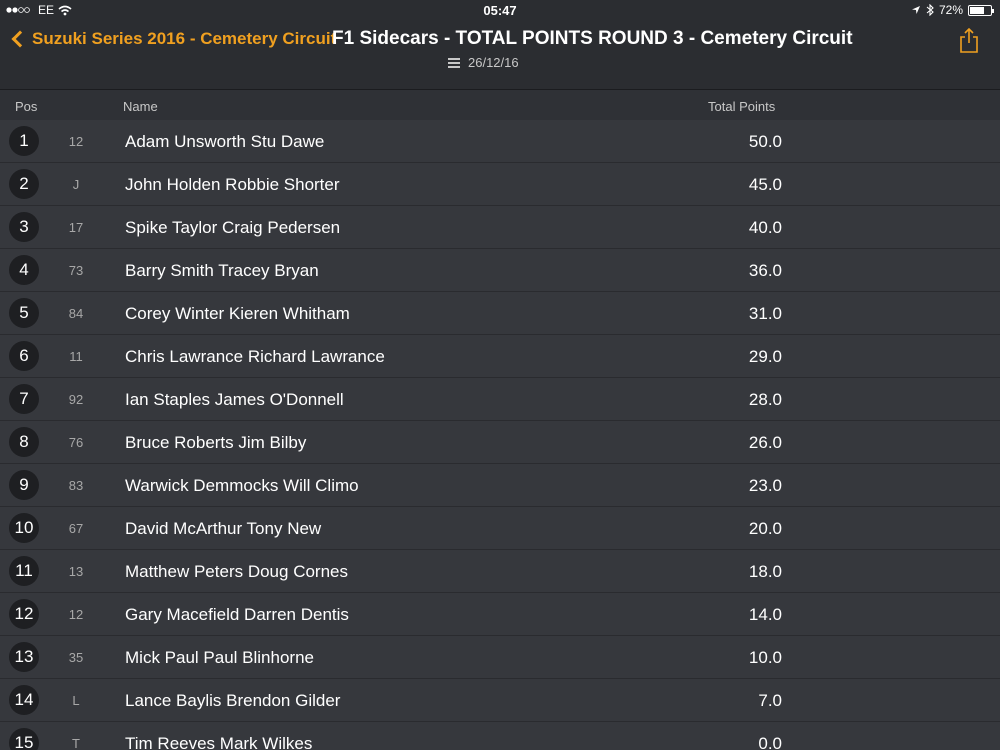 Image resolution: width=1000 pixels, height=750 pixels. What do you see at coordinates (765, 614) in the screenshot?
I see `total-points: 14.0` at bounding box center [765, 614].